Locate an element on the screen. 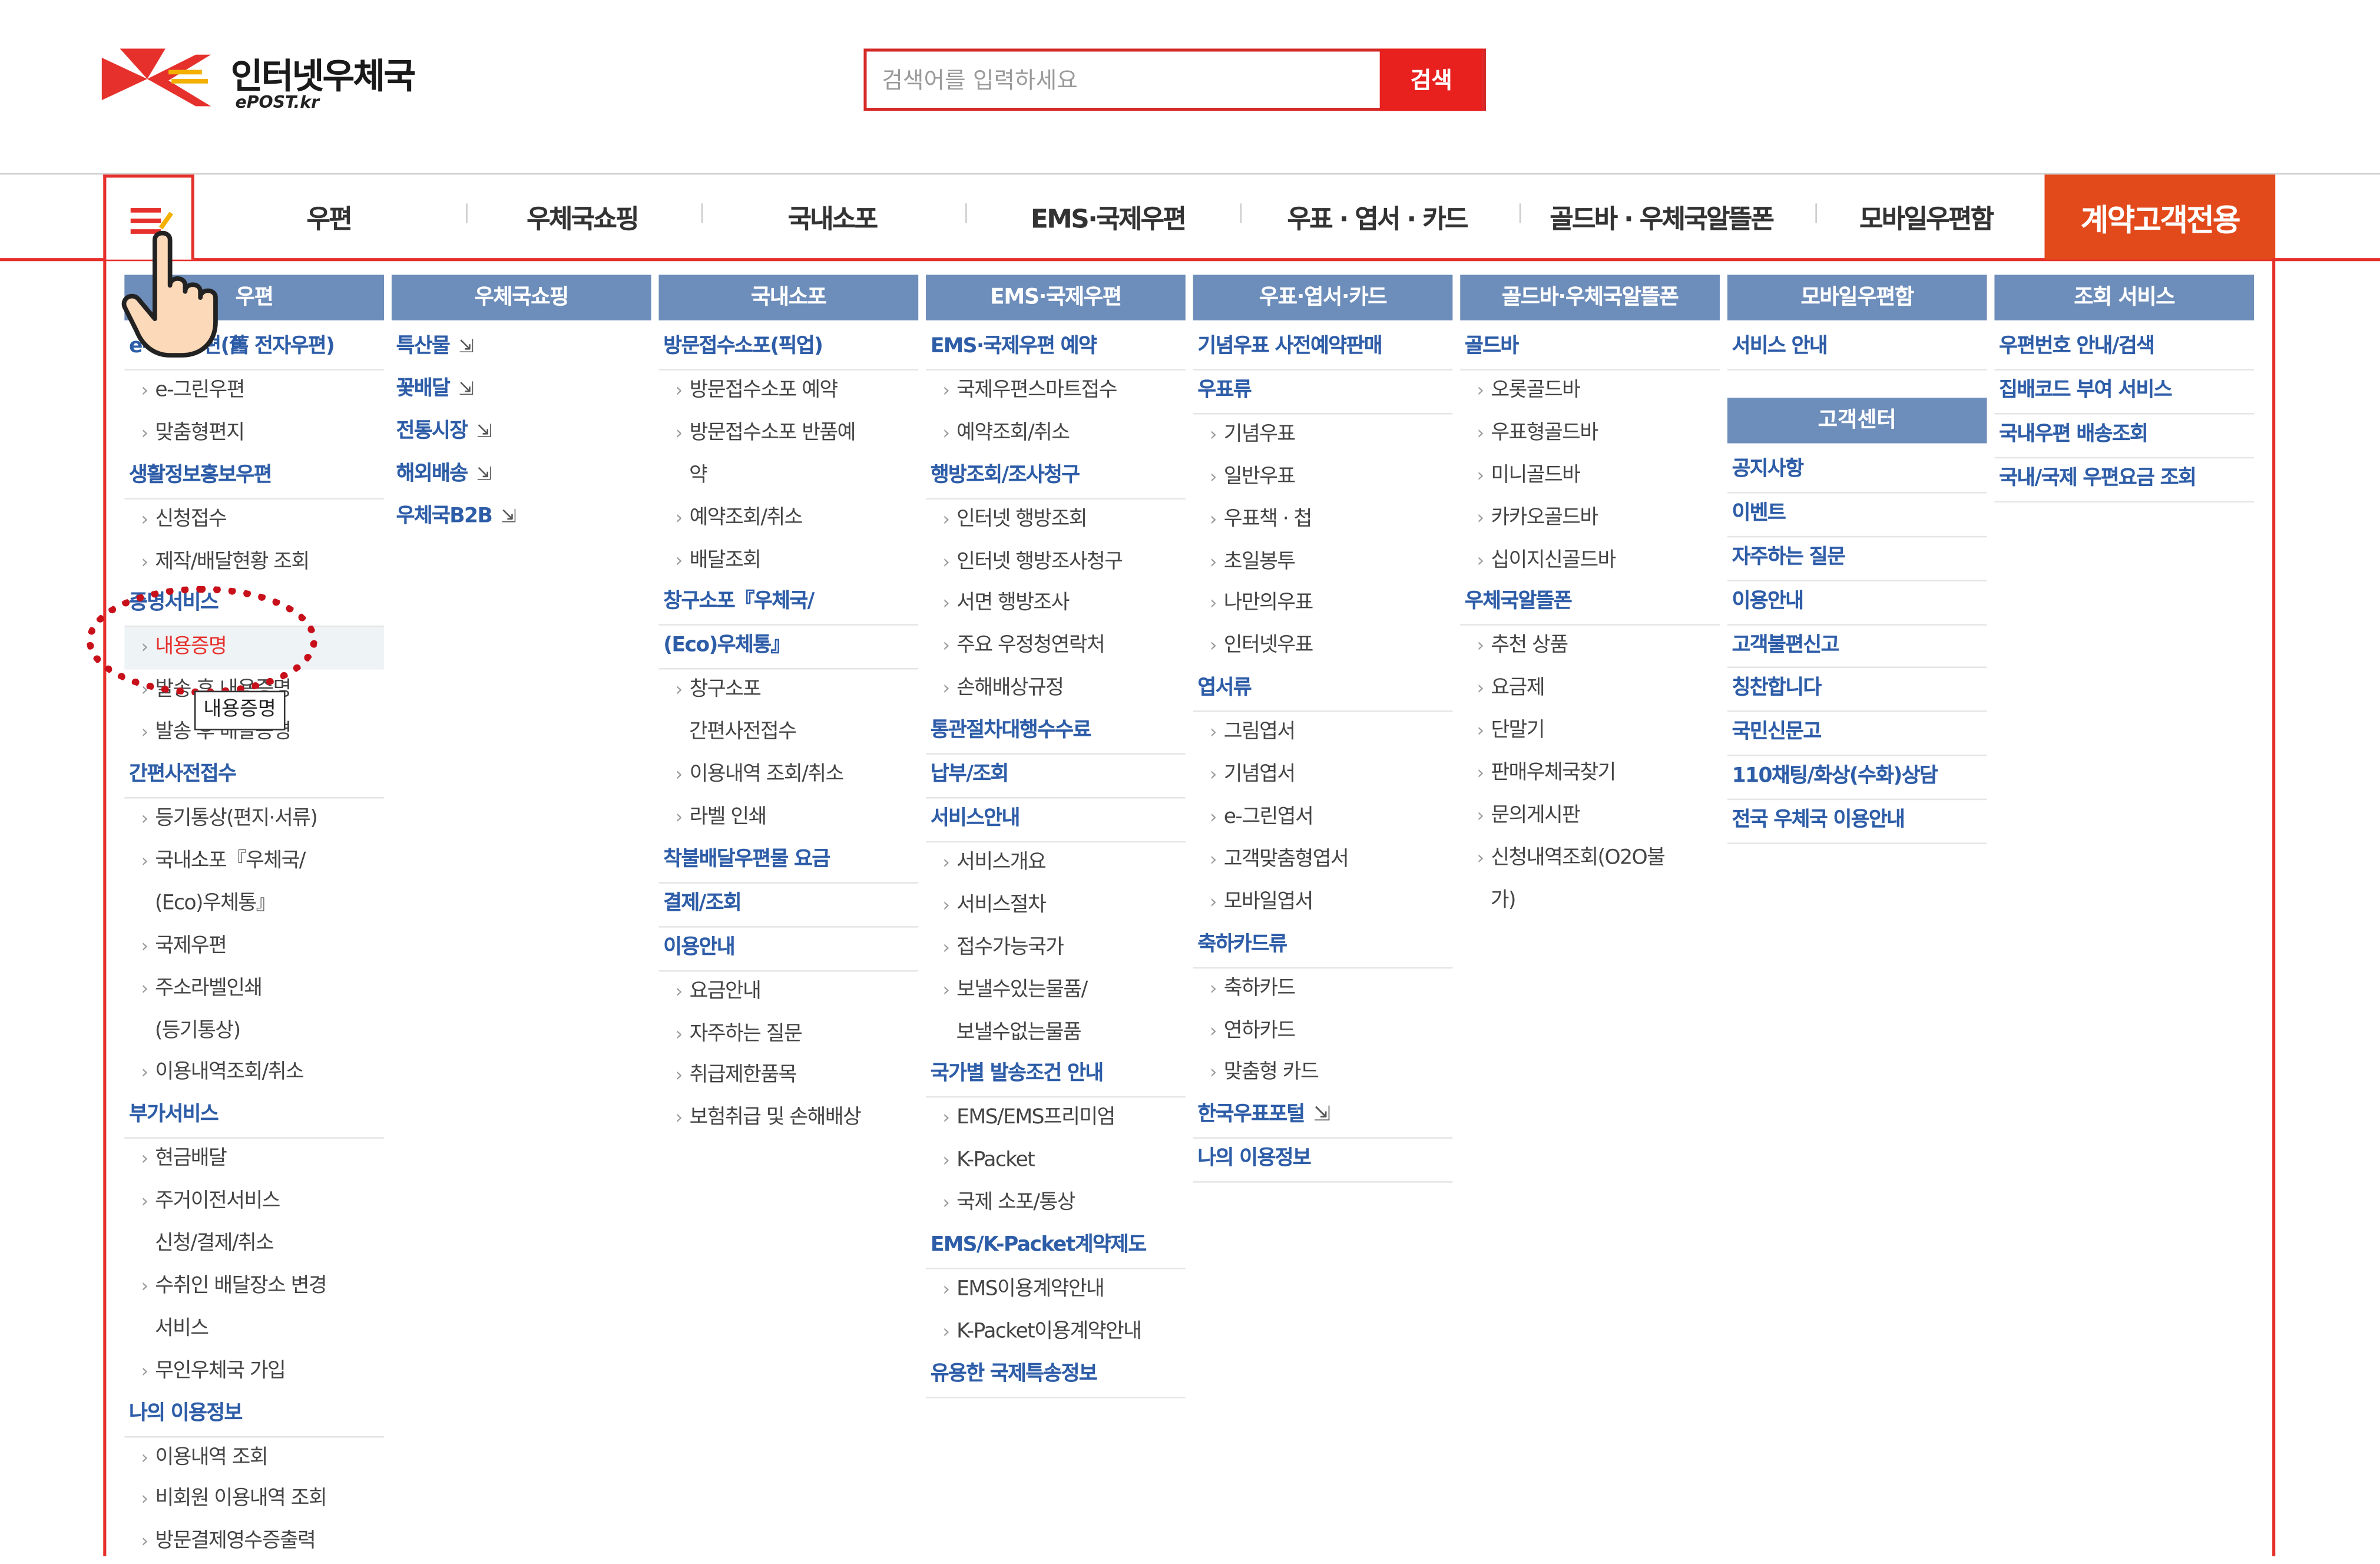 The height and width of the screenshot is (1564, 2380). menu-item: 이용내역 조회/취소 is located at coordinates (789, 776).